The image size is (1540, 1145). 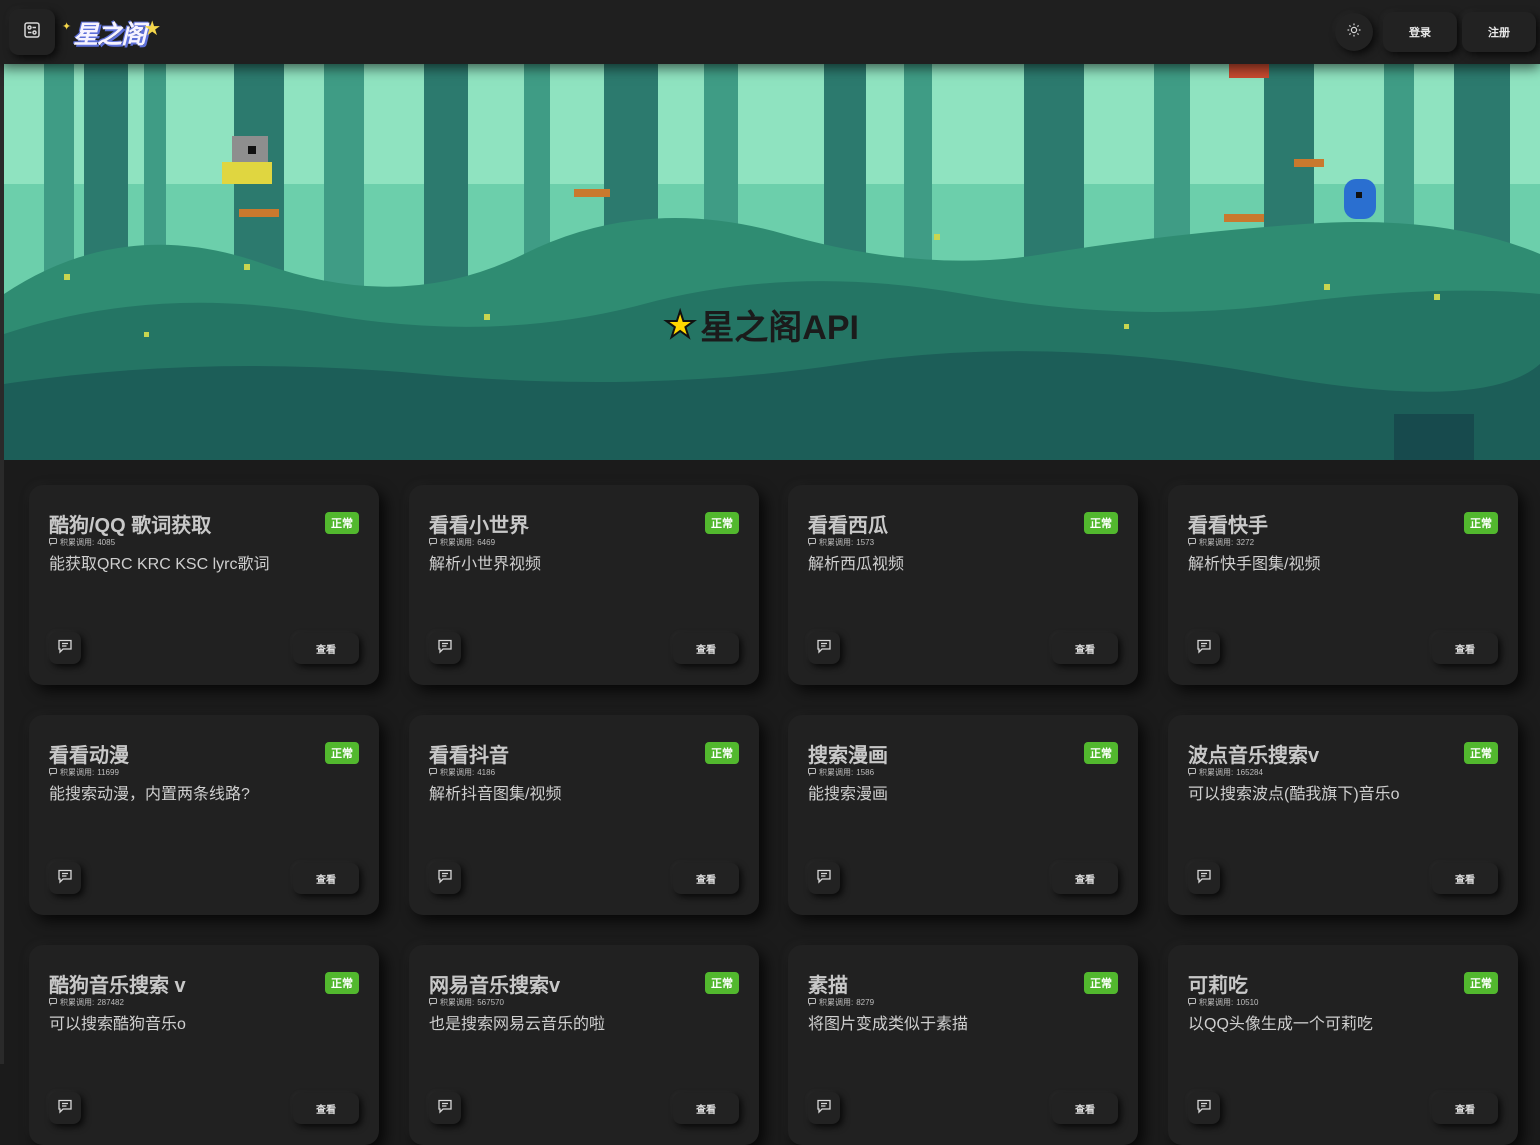 I want to click on top-header: ✦ 星之阁 ★ 登录 注册, so click(x=770, y=32).